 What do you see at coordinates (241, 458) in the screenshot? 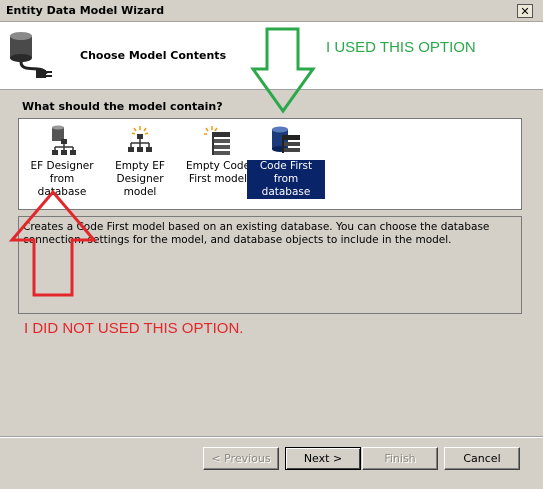
I see `previous-button: < Previous` at bounding box center [241, 458].